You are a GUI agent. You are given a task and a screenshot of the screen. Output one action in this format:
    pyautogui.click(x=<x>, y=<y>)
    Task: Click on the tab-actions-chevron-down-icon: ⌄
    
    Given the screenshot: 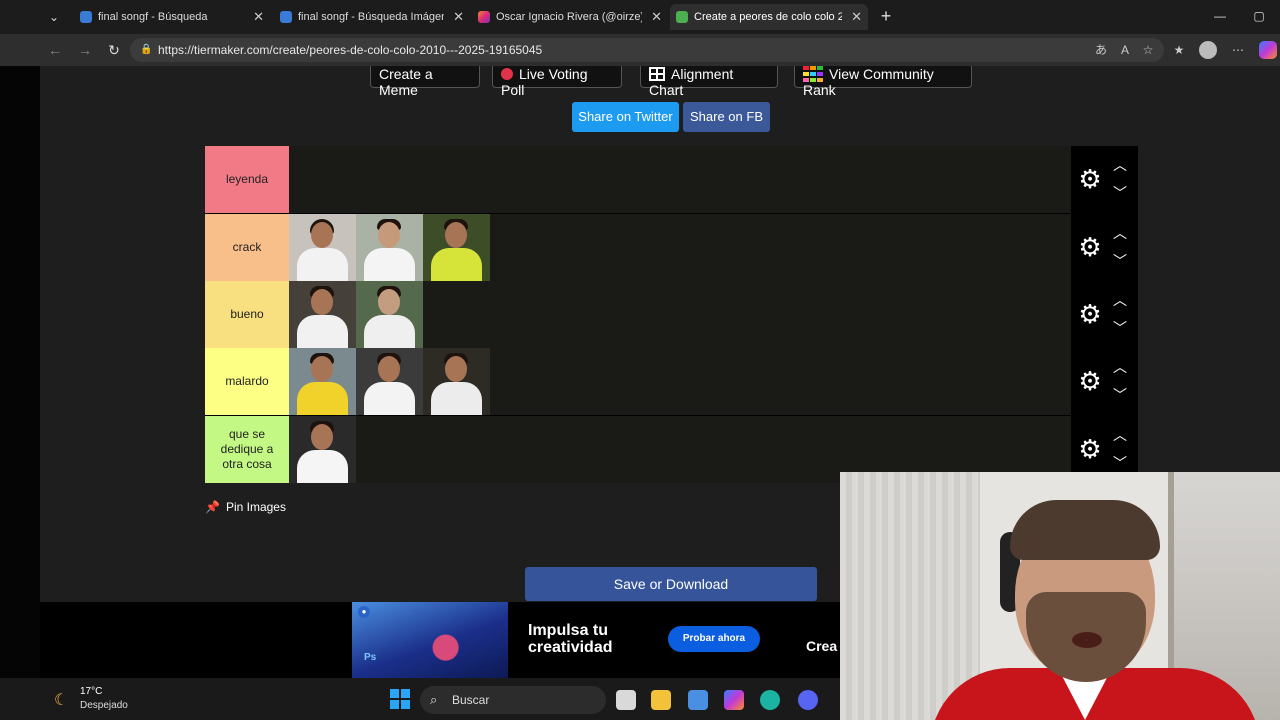 What is the action you would take?
    pyautogui.click(x=54, y=17)
    